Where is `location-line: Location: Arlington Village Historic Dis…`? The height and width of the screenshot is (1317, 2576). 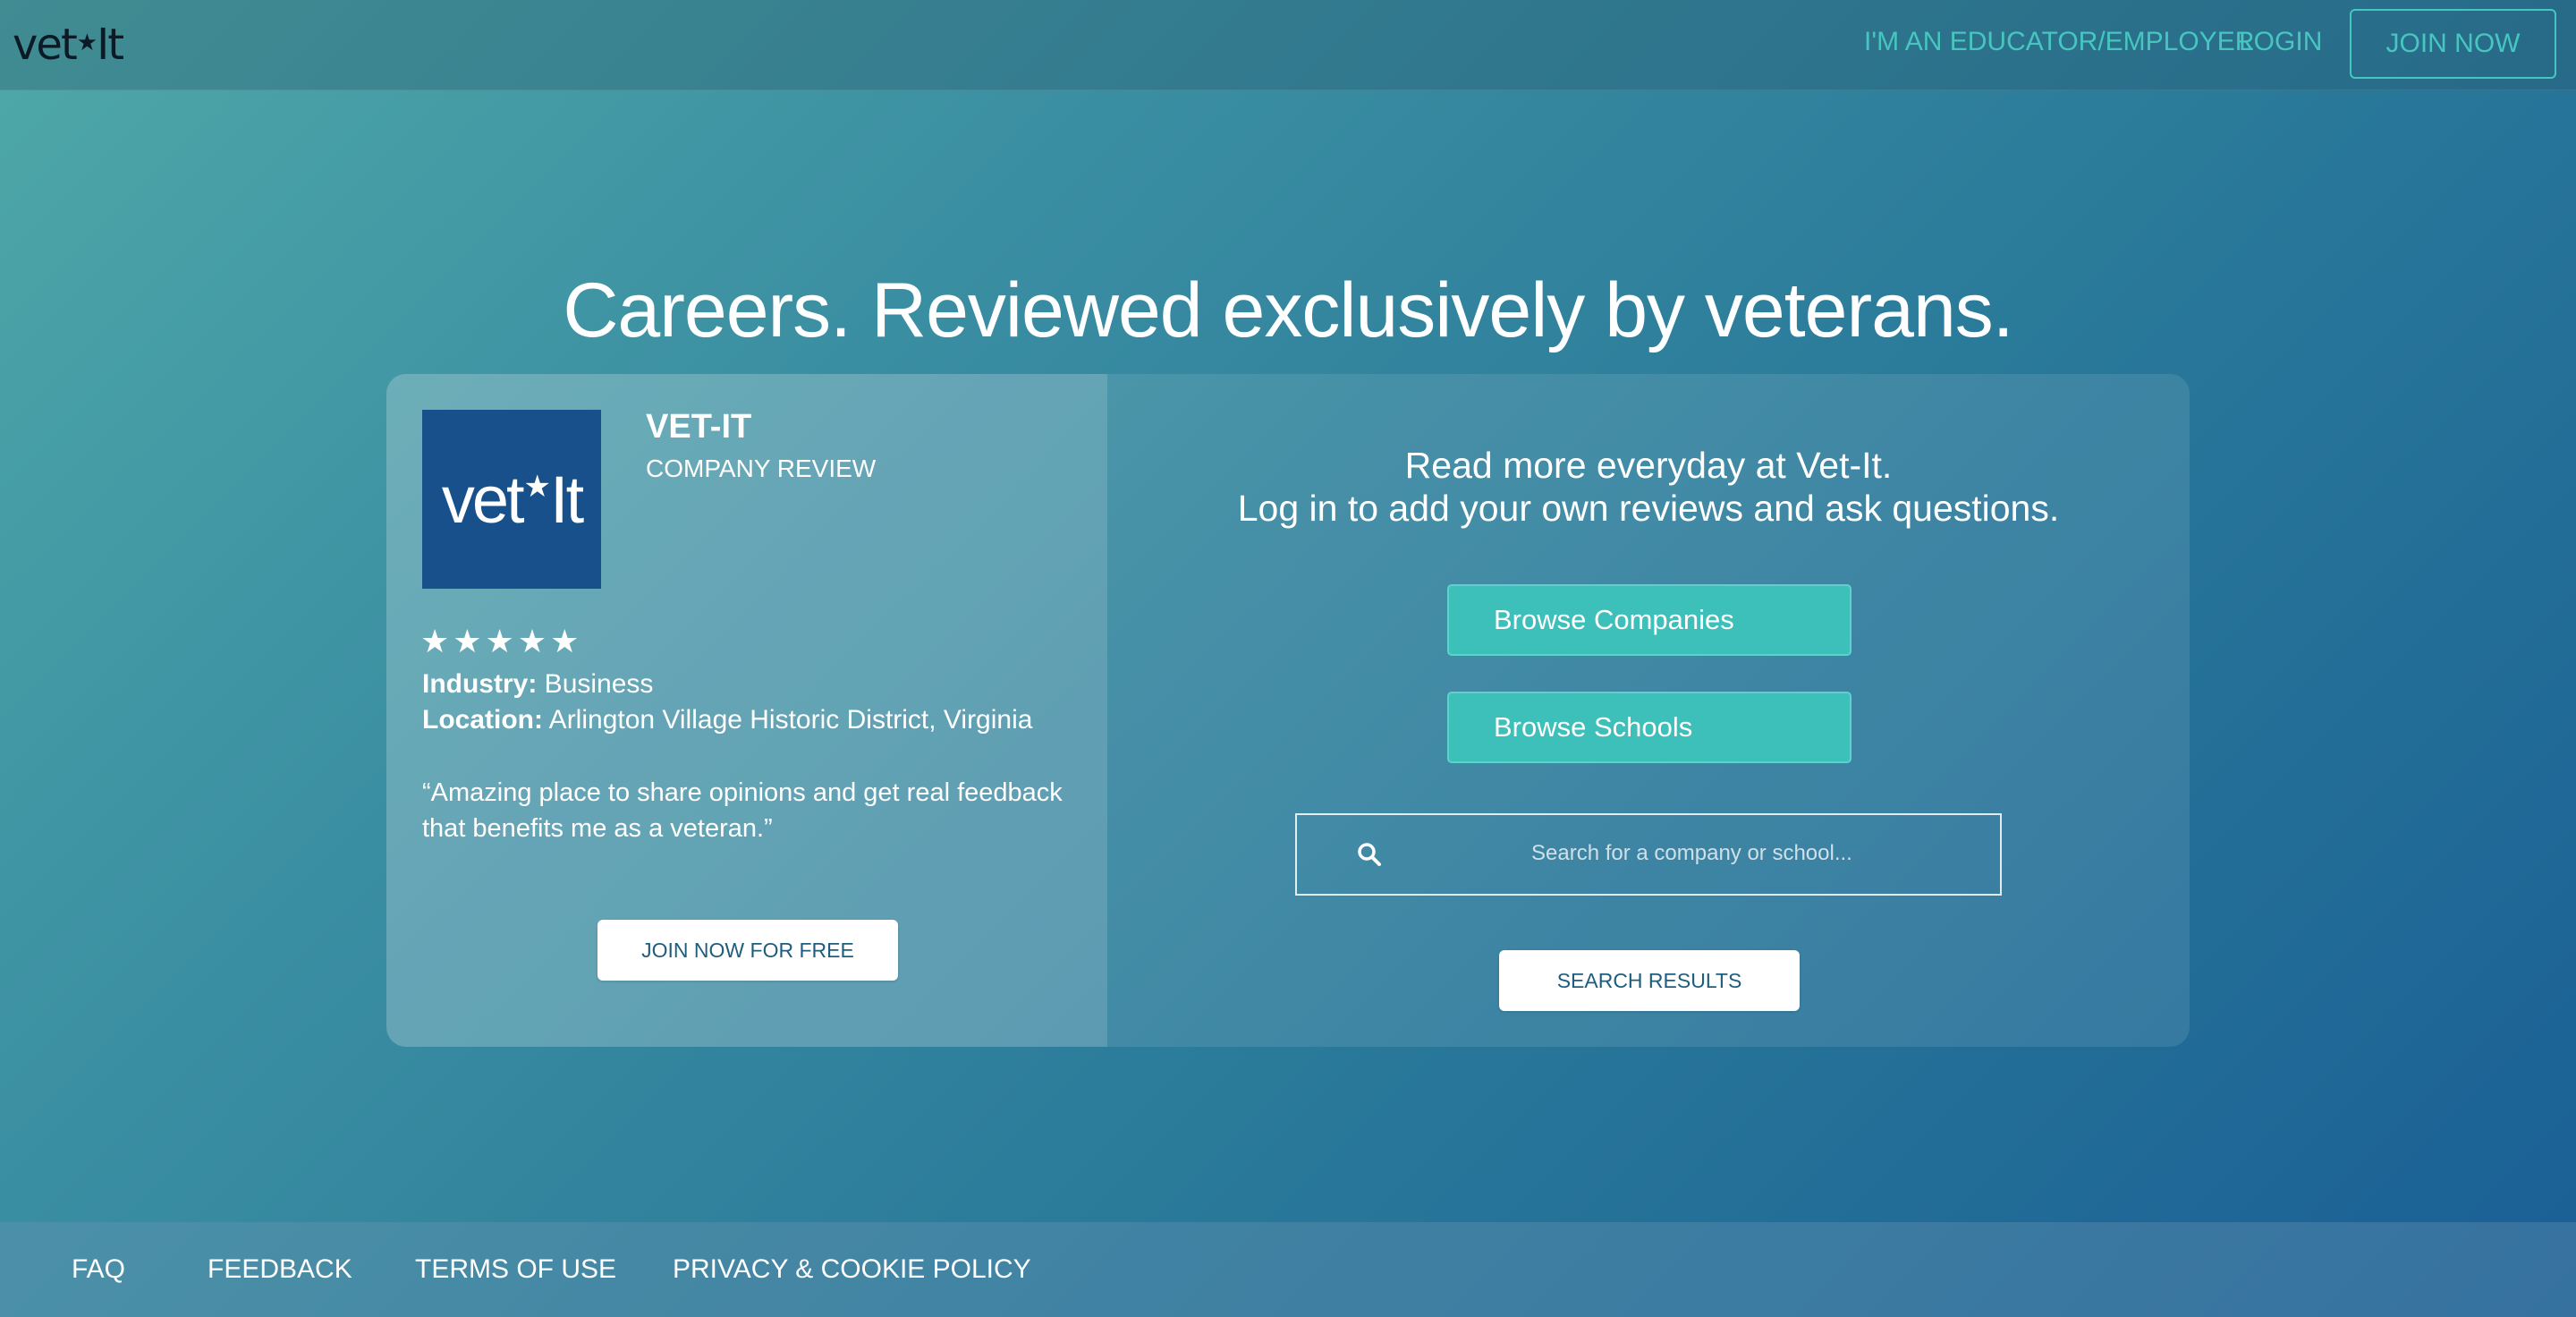
location-line: Location: Arlington Village Historic Dis… is located at coordinates (727, 720).